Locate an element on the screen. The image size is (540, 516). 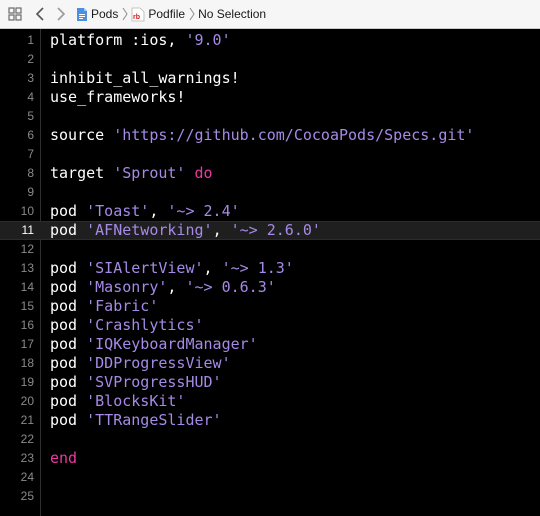
code-text: pod 'SIAlertView', '~> 1.3' is located at coordinates (172, 268).